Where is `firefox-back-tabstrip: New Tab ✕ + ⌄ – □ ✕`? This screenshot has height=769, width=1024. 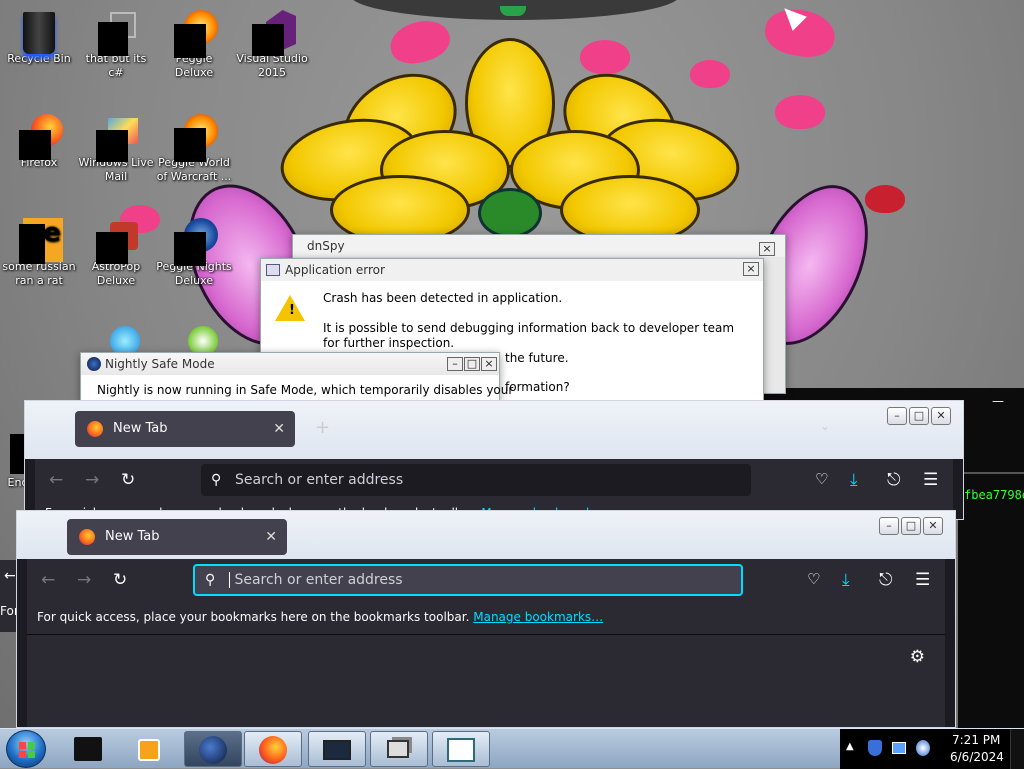
firefox-back-tabstrip: New Tab ✕ + ⌄ – □ ✕ is located at coordinates (494, 430).